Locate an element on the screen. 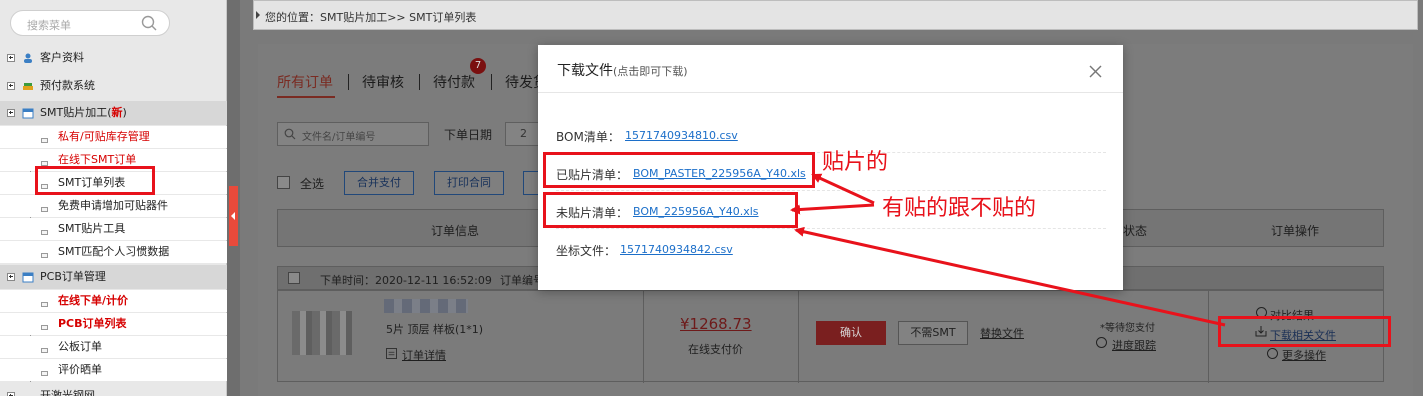  annotation-arrow-pasted is located at coordinates (843, 189).